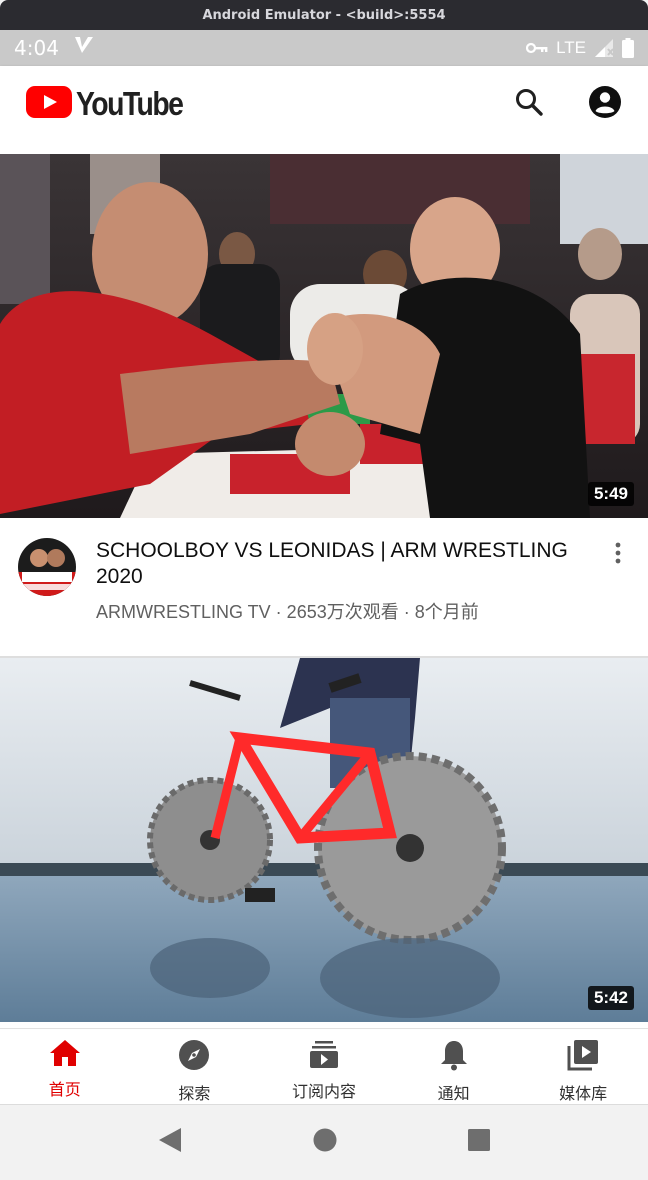  What do you see at coordinates (583, 1094) in the screenshot?
I see `nav-label: 媒体库` at bounding box center [583, 1094].